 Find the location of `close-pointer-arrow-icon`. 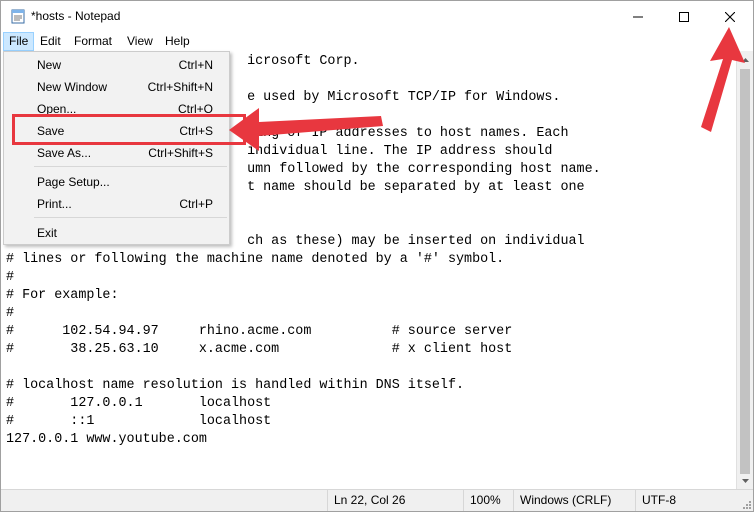

close-pointer-arrow-icon is located at coordinates (723, 79).